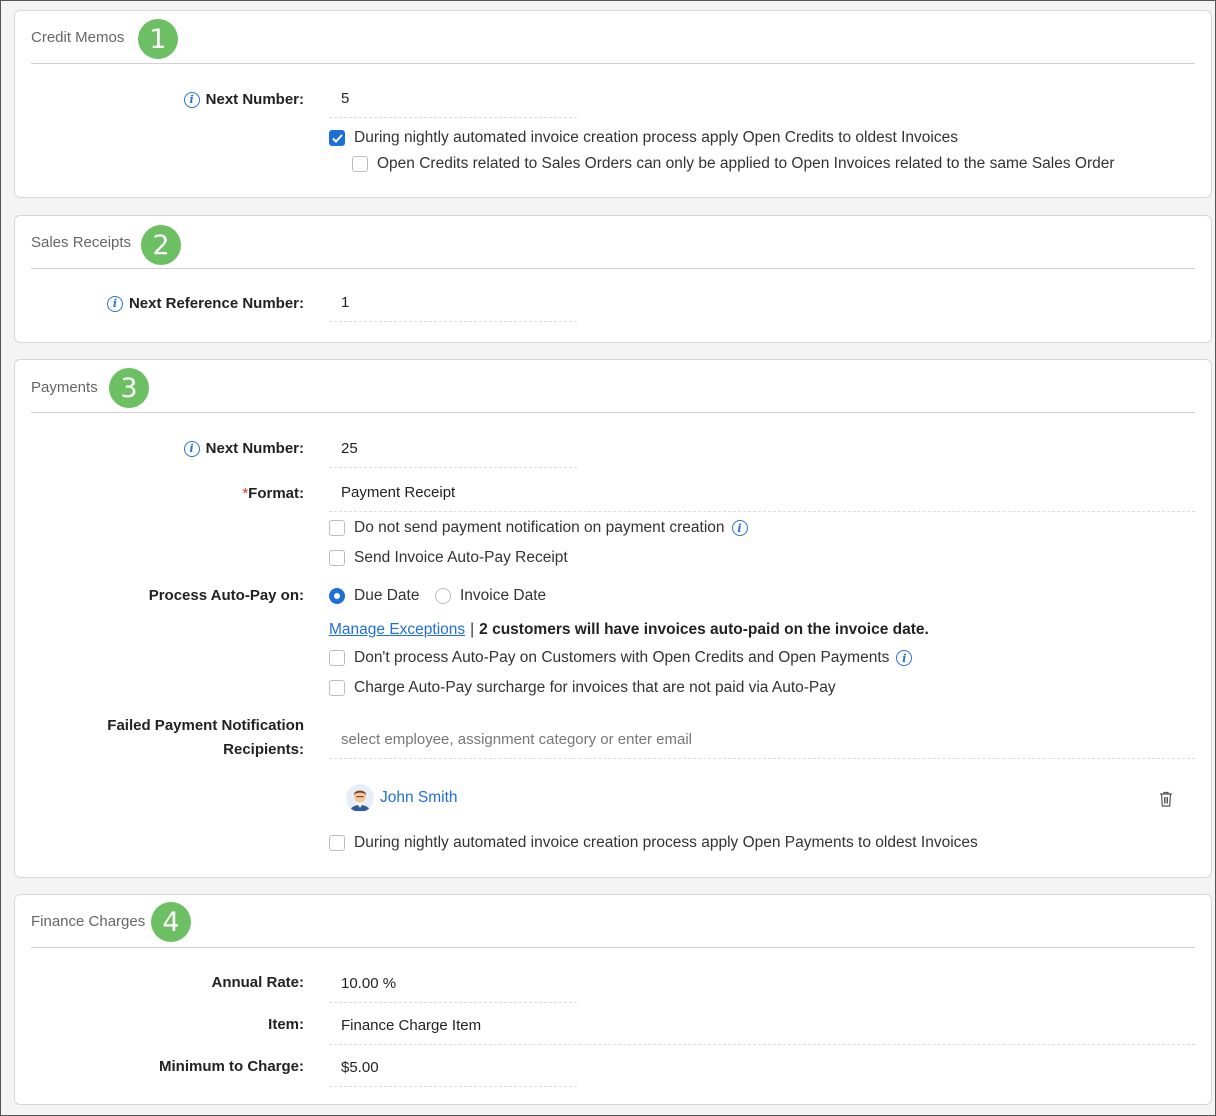 The width and height of the screenshot is (1216, 1116). What do you see at coordinates (158, 39) in the screenshot?
I see `step-badge: 1` at bounding box center [158, 39].